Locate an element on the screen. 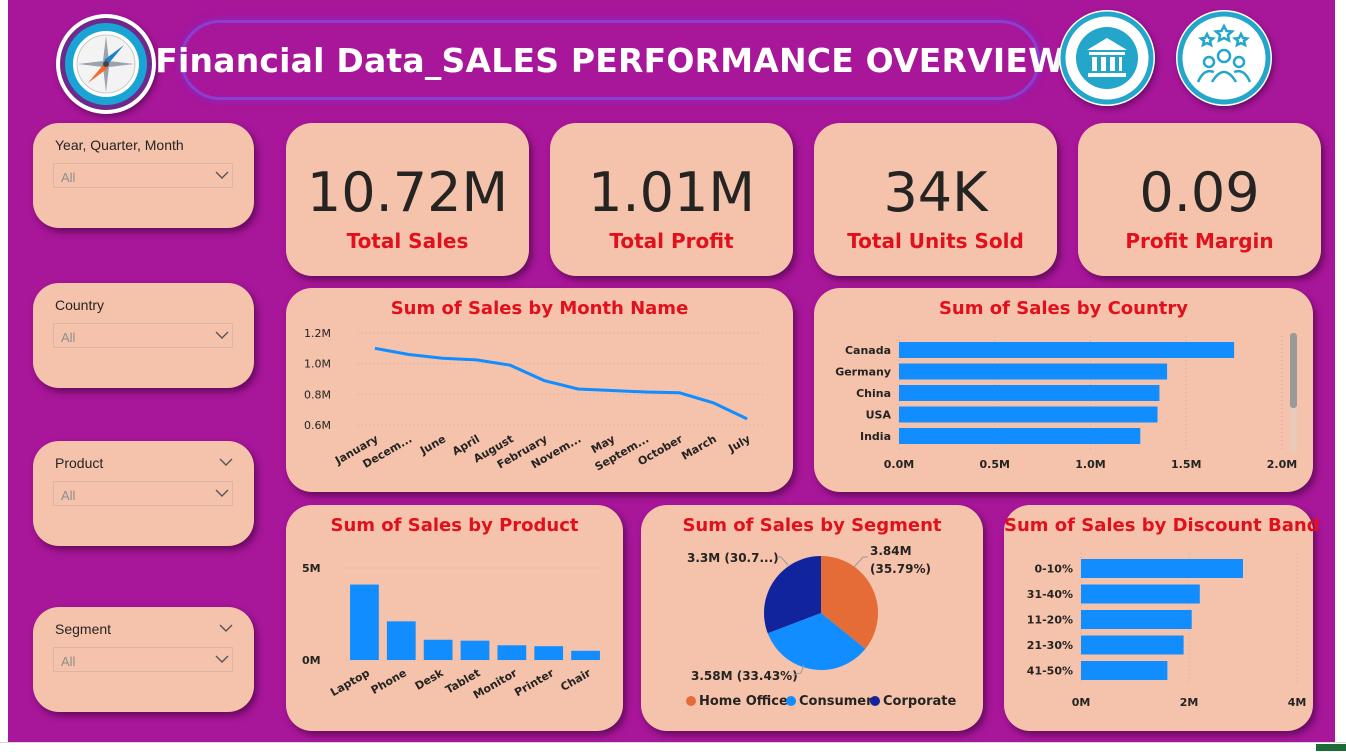  slicer-label: Product is located at coordinates (79, 463).